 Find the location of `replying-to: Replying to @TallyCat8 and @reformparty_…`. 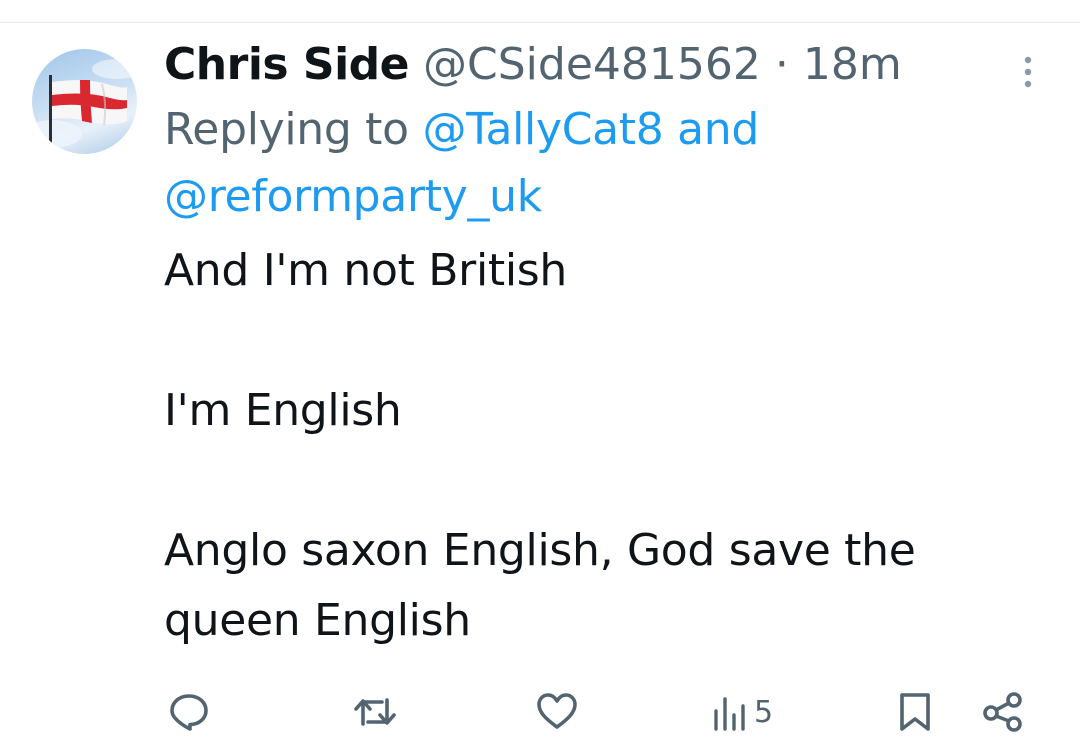

replying-to: Replying to @TallyCat8 and @reformparty_… is located at coordinates (604, 163).